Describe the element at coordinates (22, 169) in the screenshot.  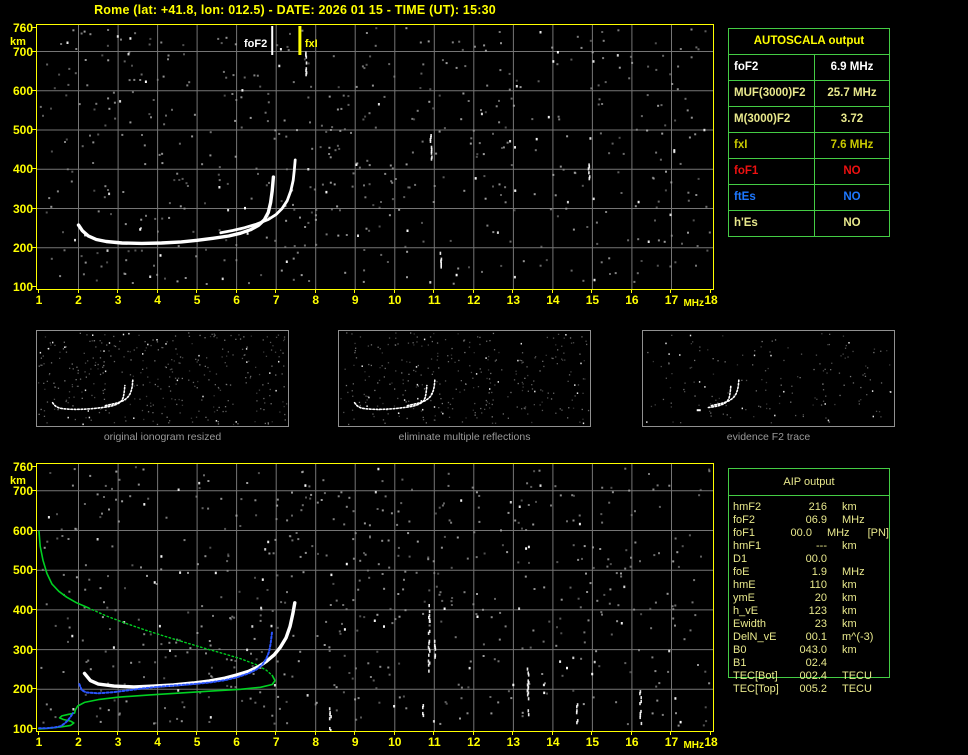
I see `y-axis-tick-label: 400` at that location.